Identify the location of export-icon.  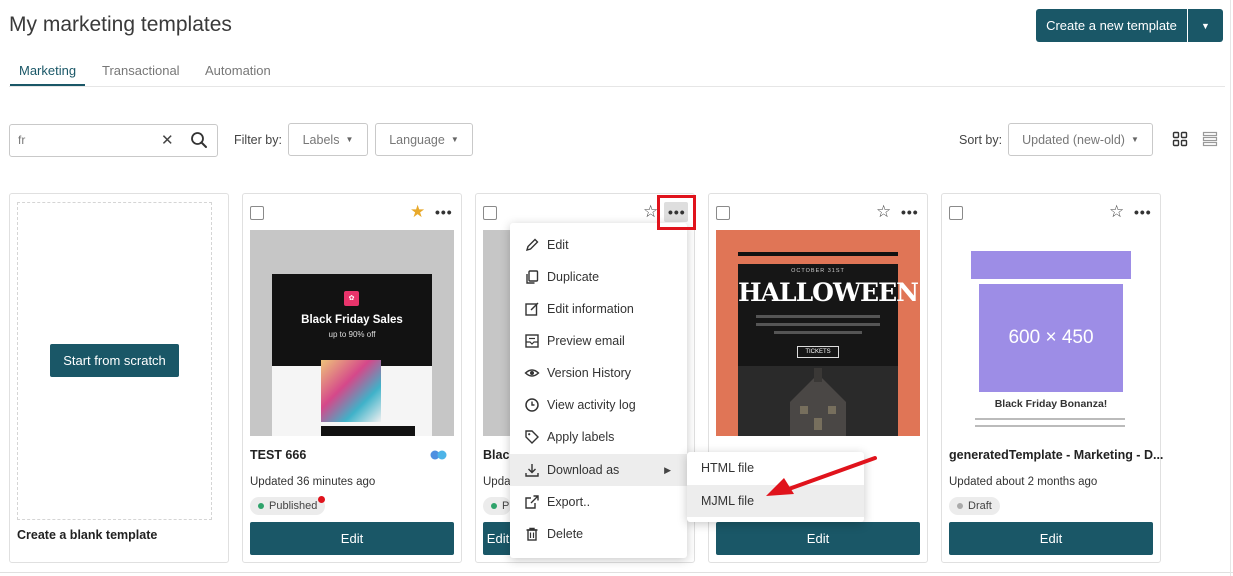
(532, 502).